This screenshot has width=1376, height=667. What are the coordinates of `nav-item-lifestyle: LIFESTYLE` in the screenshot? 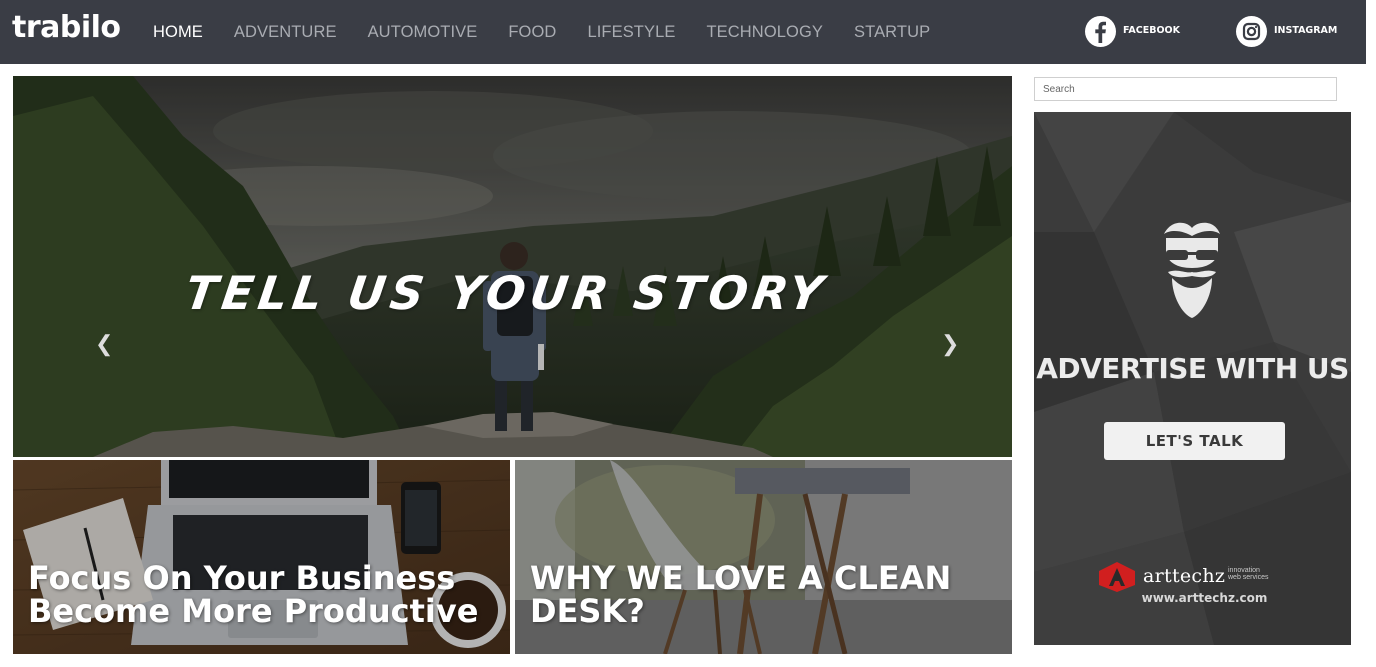 It's located at (631, 32).